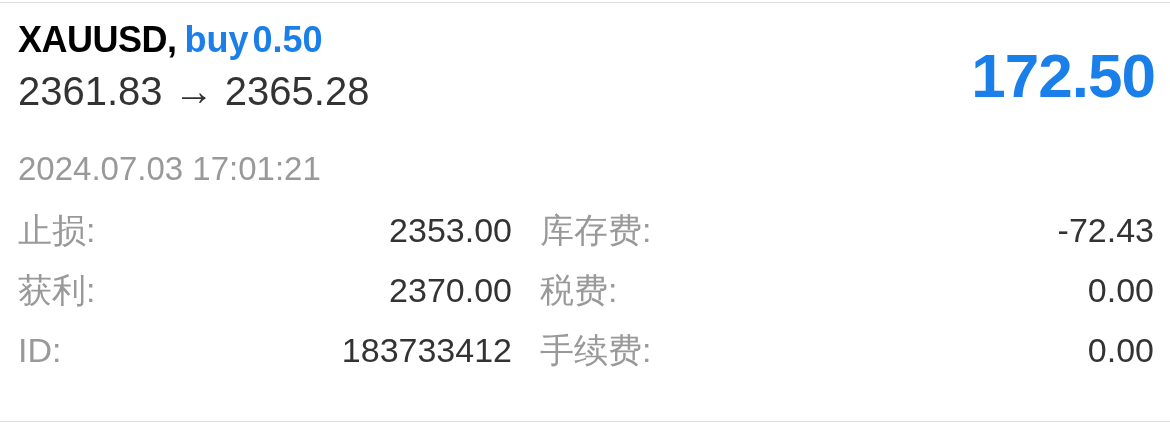  What do you see at coordinates (97, 40) in the screenshot?
I see `symbol-label: XAUUSD,` at bounding box center [97, 40].